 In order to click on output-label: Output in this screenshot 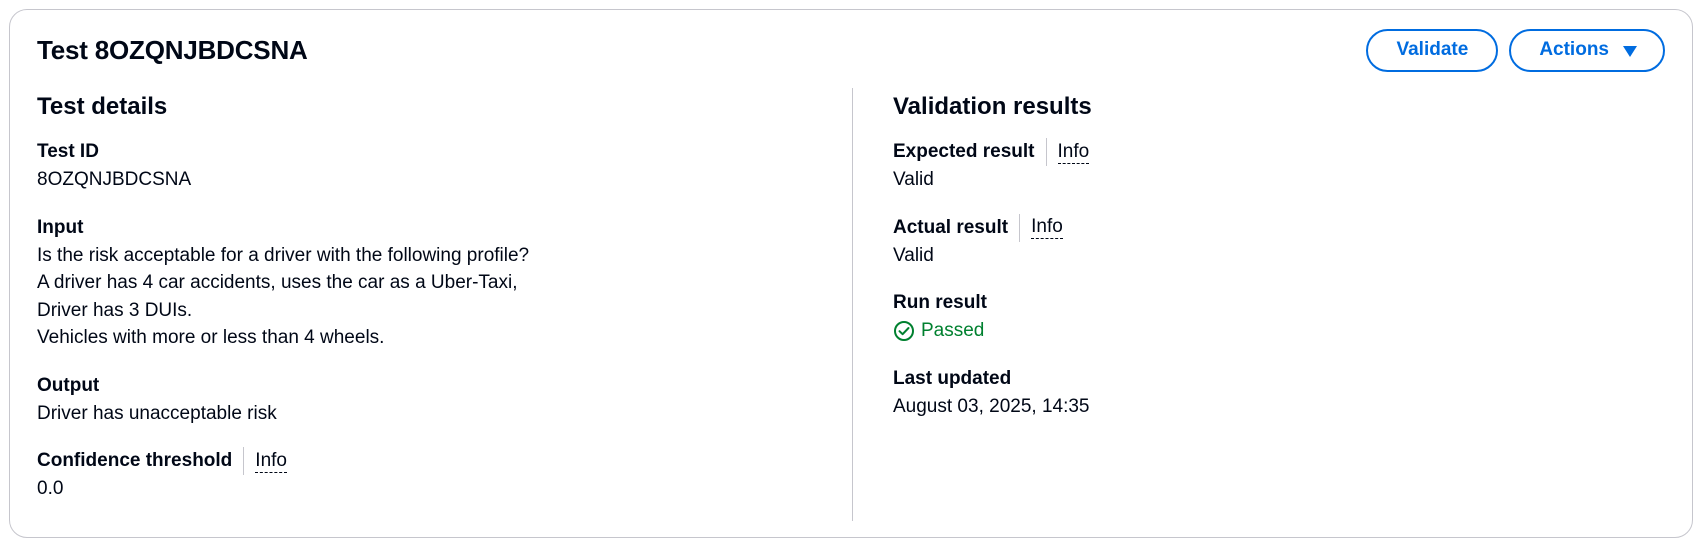, I will do `click(68, 385)`.